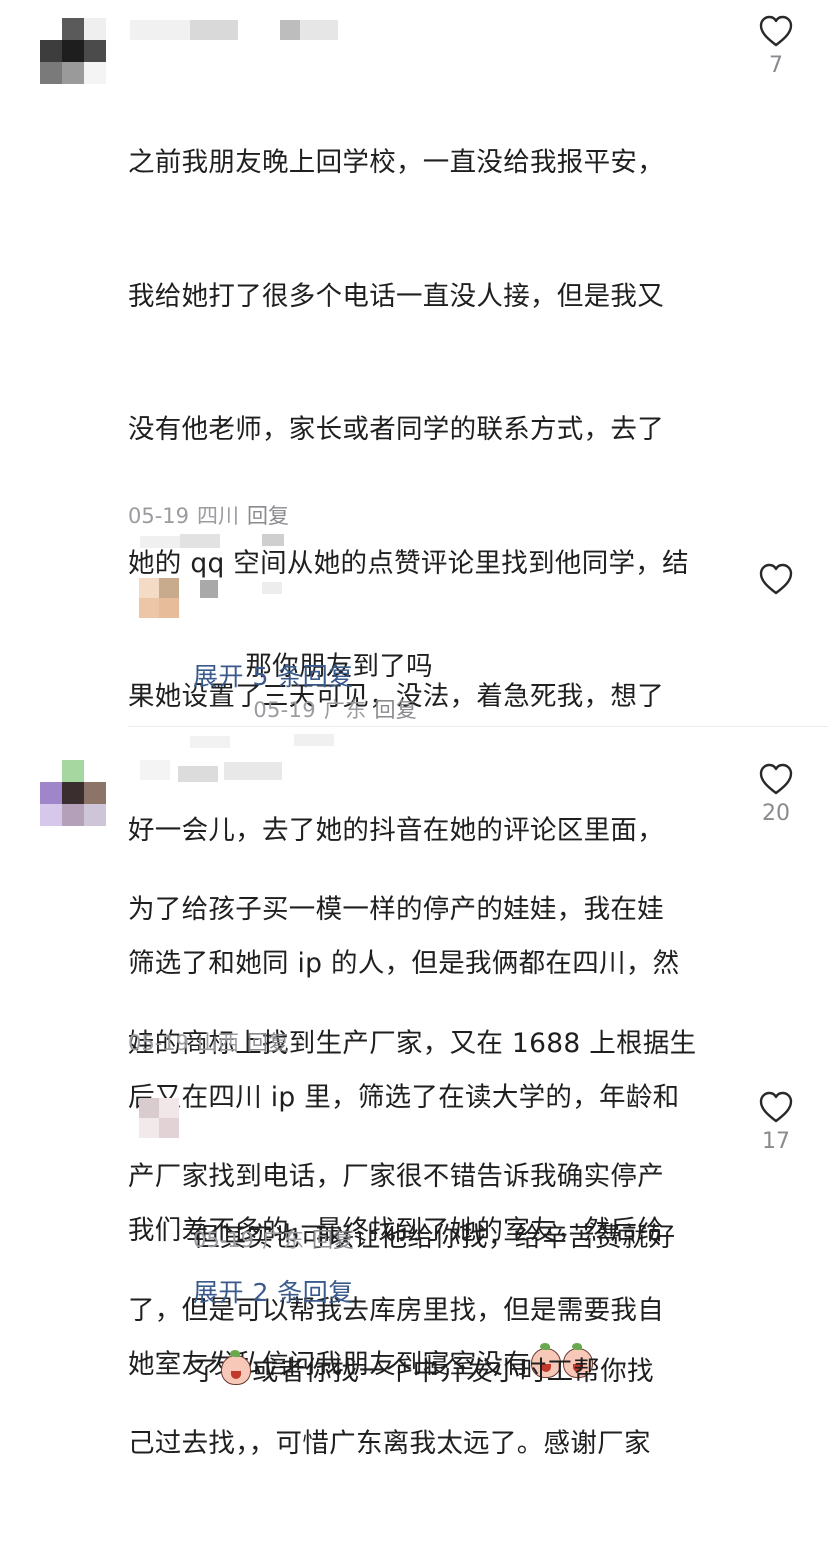 This screenshot has height=1556, width=828. What do you see at coordinates (396, 429) in the screenshot?
I see `comment-line: 没有他老师，家长或者同学的联系方式，去了` at bounding box center [396, 429].